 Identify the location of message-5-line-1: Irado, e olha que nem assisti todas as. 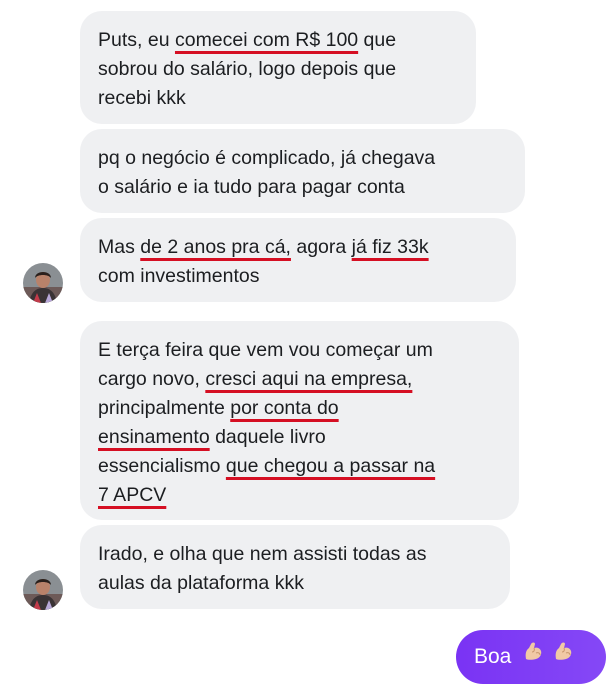
(262, 554).